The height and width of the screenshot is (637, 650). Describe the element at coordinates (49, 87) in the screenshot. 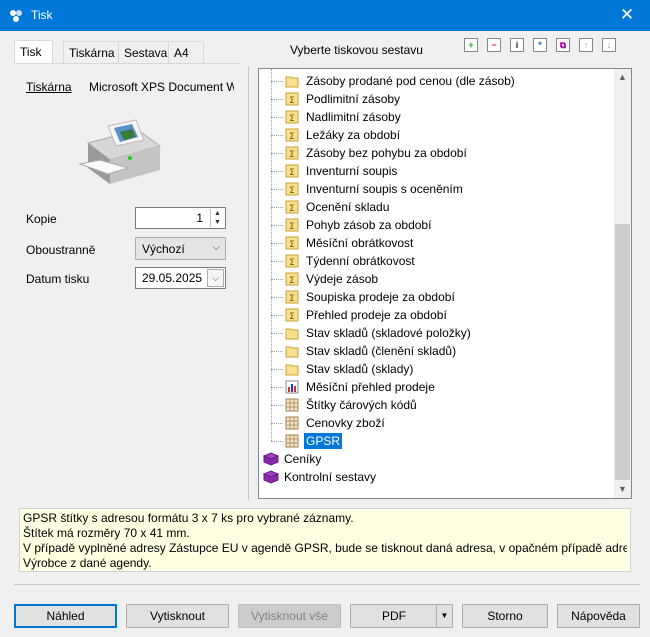

I see `printer-link: Tiskárna` at that location.